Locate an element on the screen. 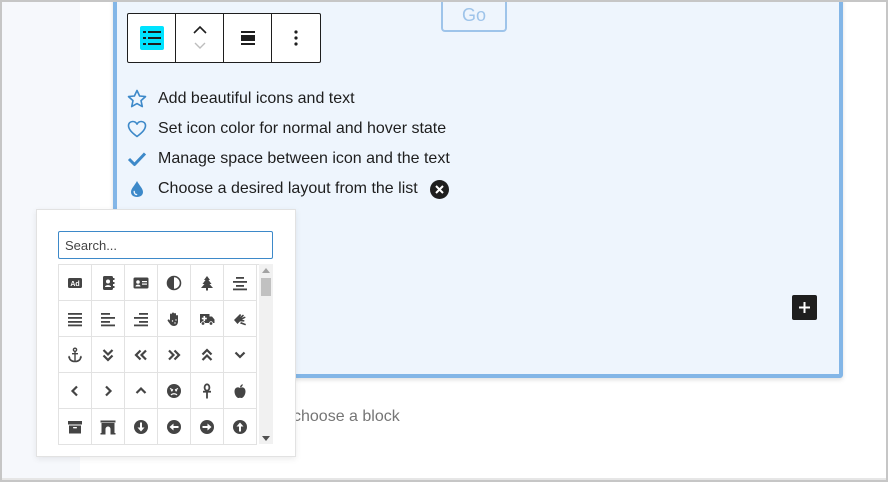 Image resolution: width=888 pixels, height=482 pixels. angle-double-left-icon is located at coordinates (140, 354).